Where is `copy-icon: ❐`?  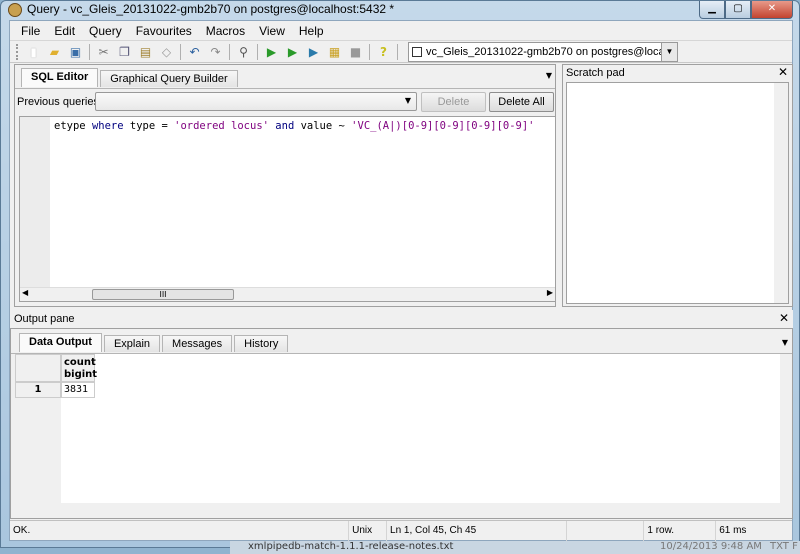 copy-icon: ❐ is located at coordinates (124, 52).